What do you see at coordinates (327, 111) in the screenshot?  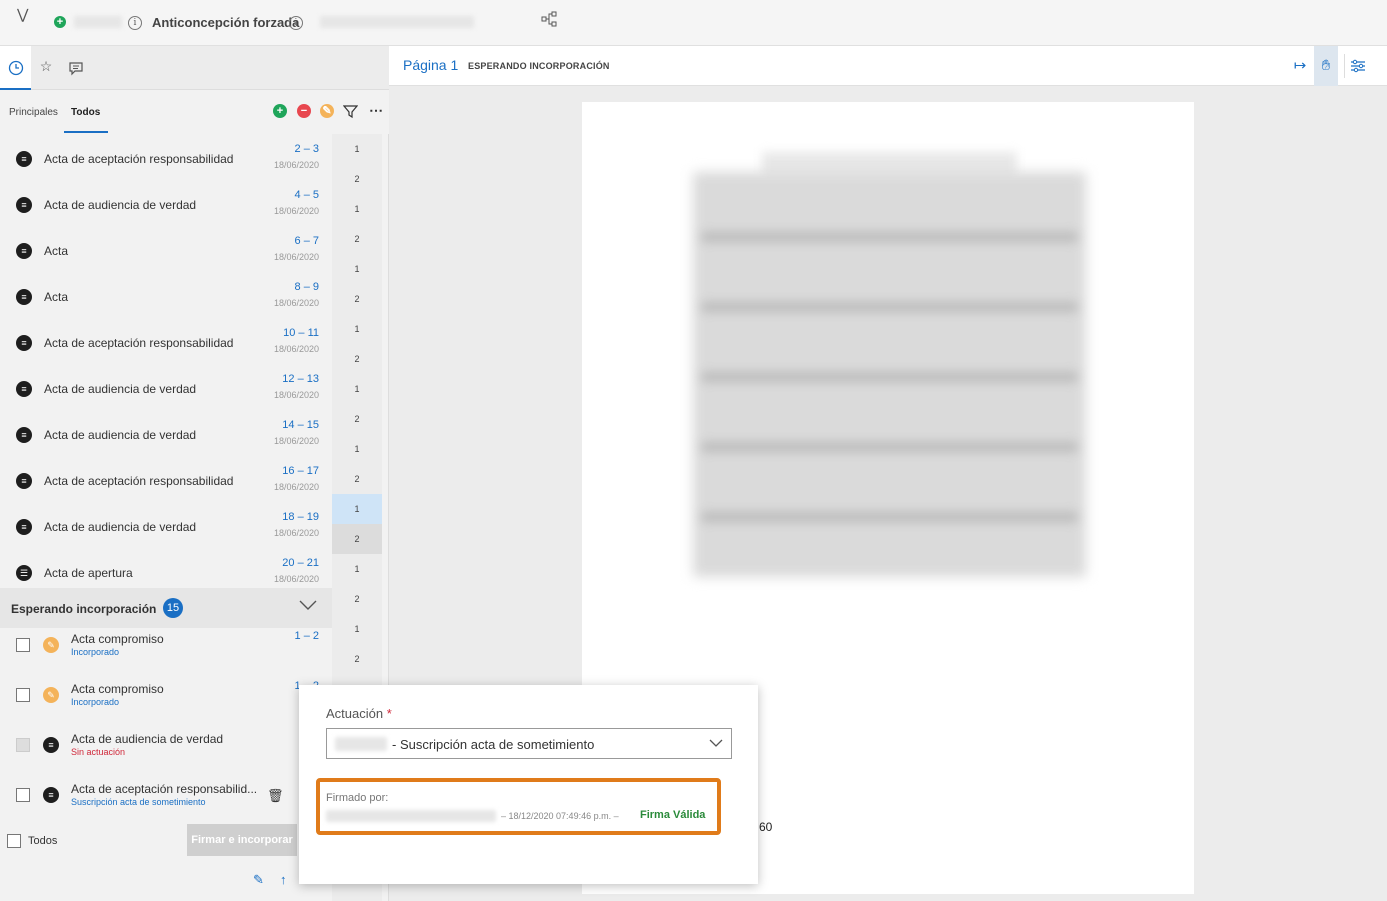 I see `pending-document-icon: ✎` at bounding box center [327, 111].